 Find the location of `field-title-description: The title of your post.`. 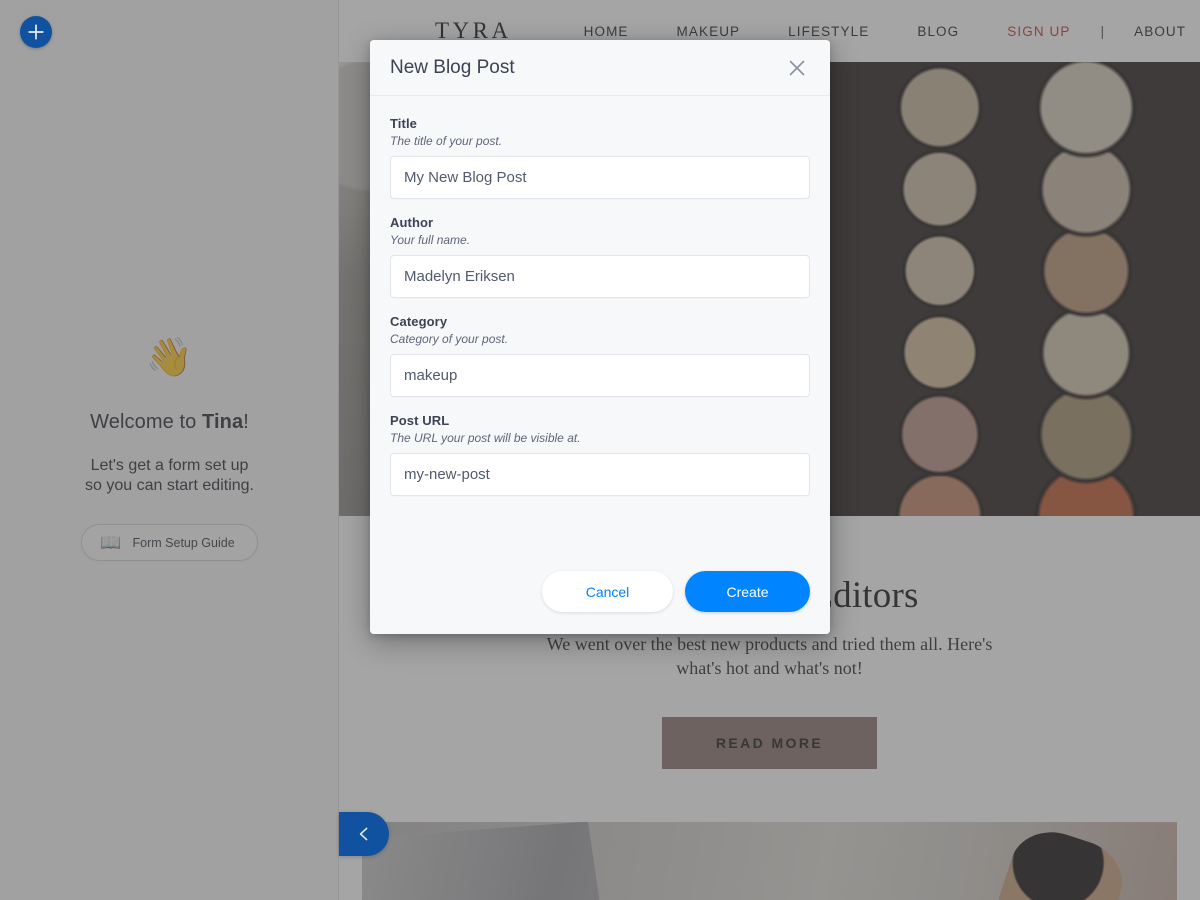

field-title-description: The title of your post. is located at coordinates (446, 141).